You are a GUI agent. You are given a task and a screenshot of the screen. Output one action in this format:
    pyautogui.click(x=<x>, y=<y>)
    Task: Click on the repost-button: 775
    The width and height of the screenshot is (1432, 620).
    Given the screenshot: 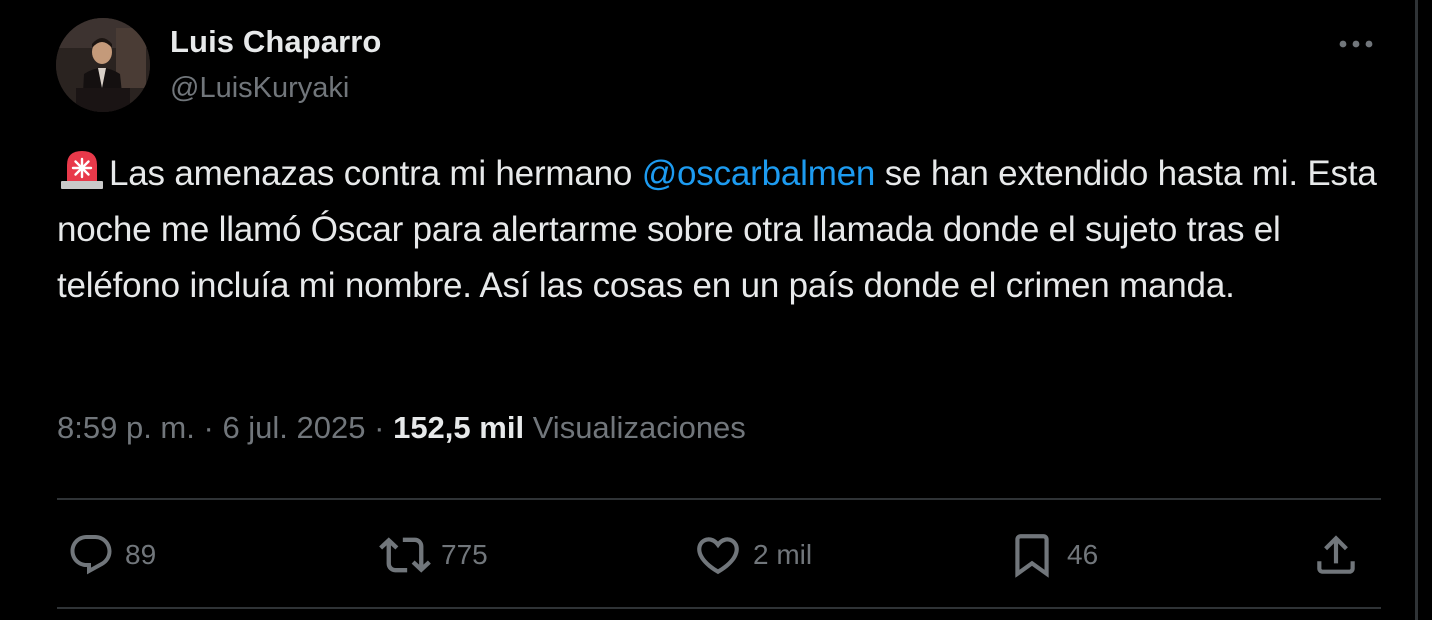 What is the action you would take?
    pyautogui.click(x=433, y=555)
    